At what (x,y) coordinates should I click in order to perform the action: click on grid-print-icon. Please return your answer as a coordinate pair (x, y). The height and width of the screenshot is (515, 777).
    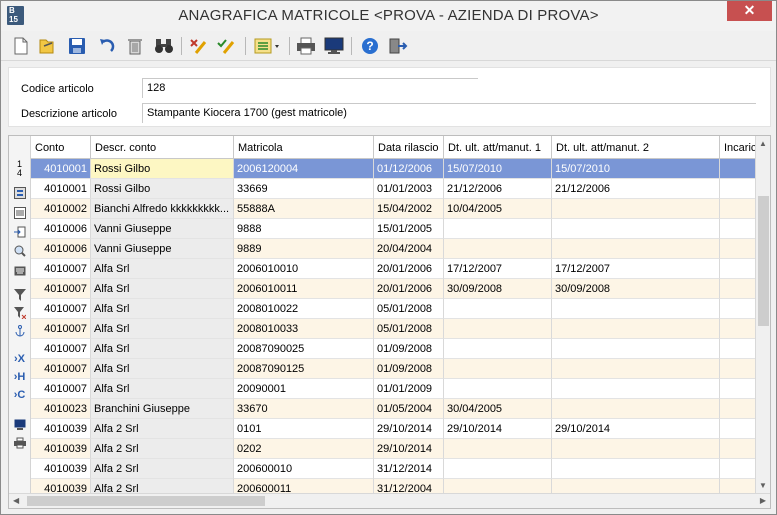
    Looking at the image, I should click on (19, 443).